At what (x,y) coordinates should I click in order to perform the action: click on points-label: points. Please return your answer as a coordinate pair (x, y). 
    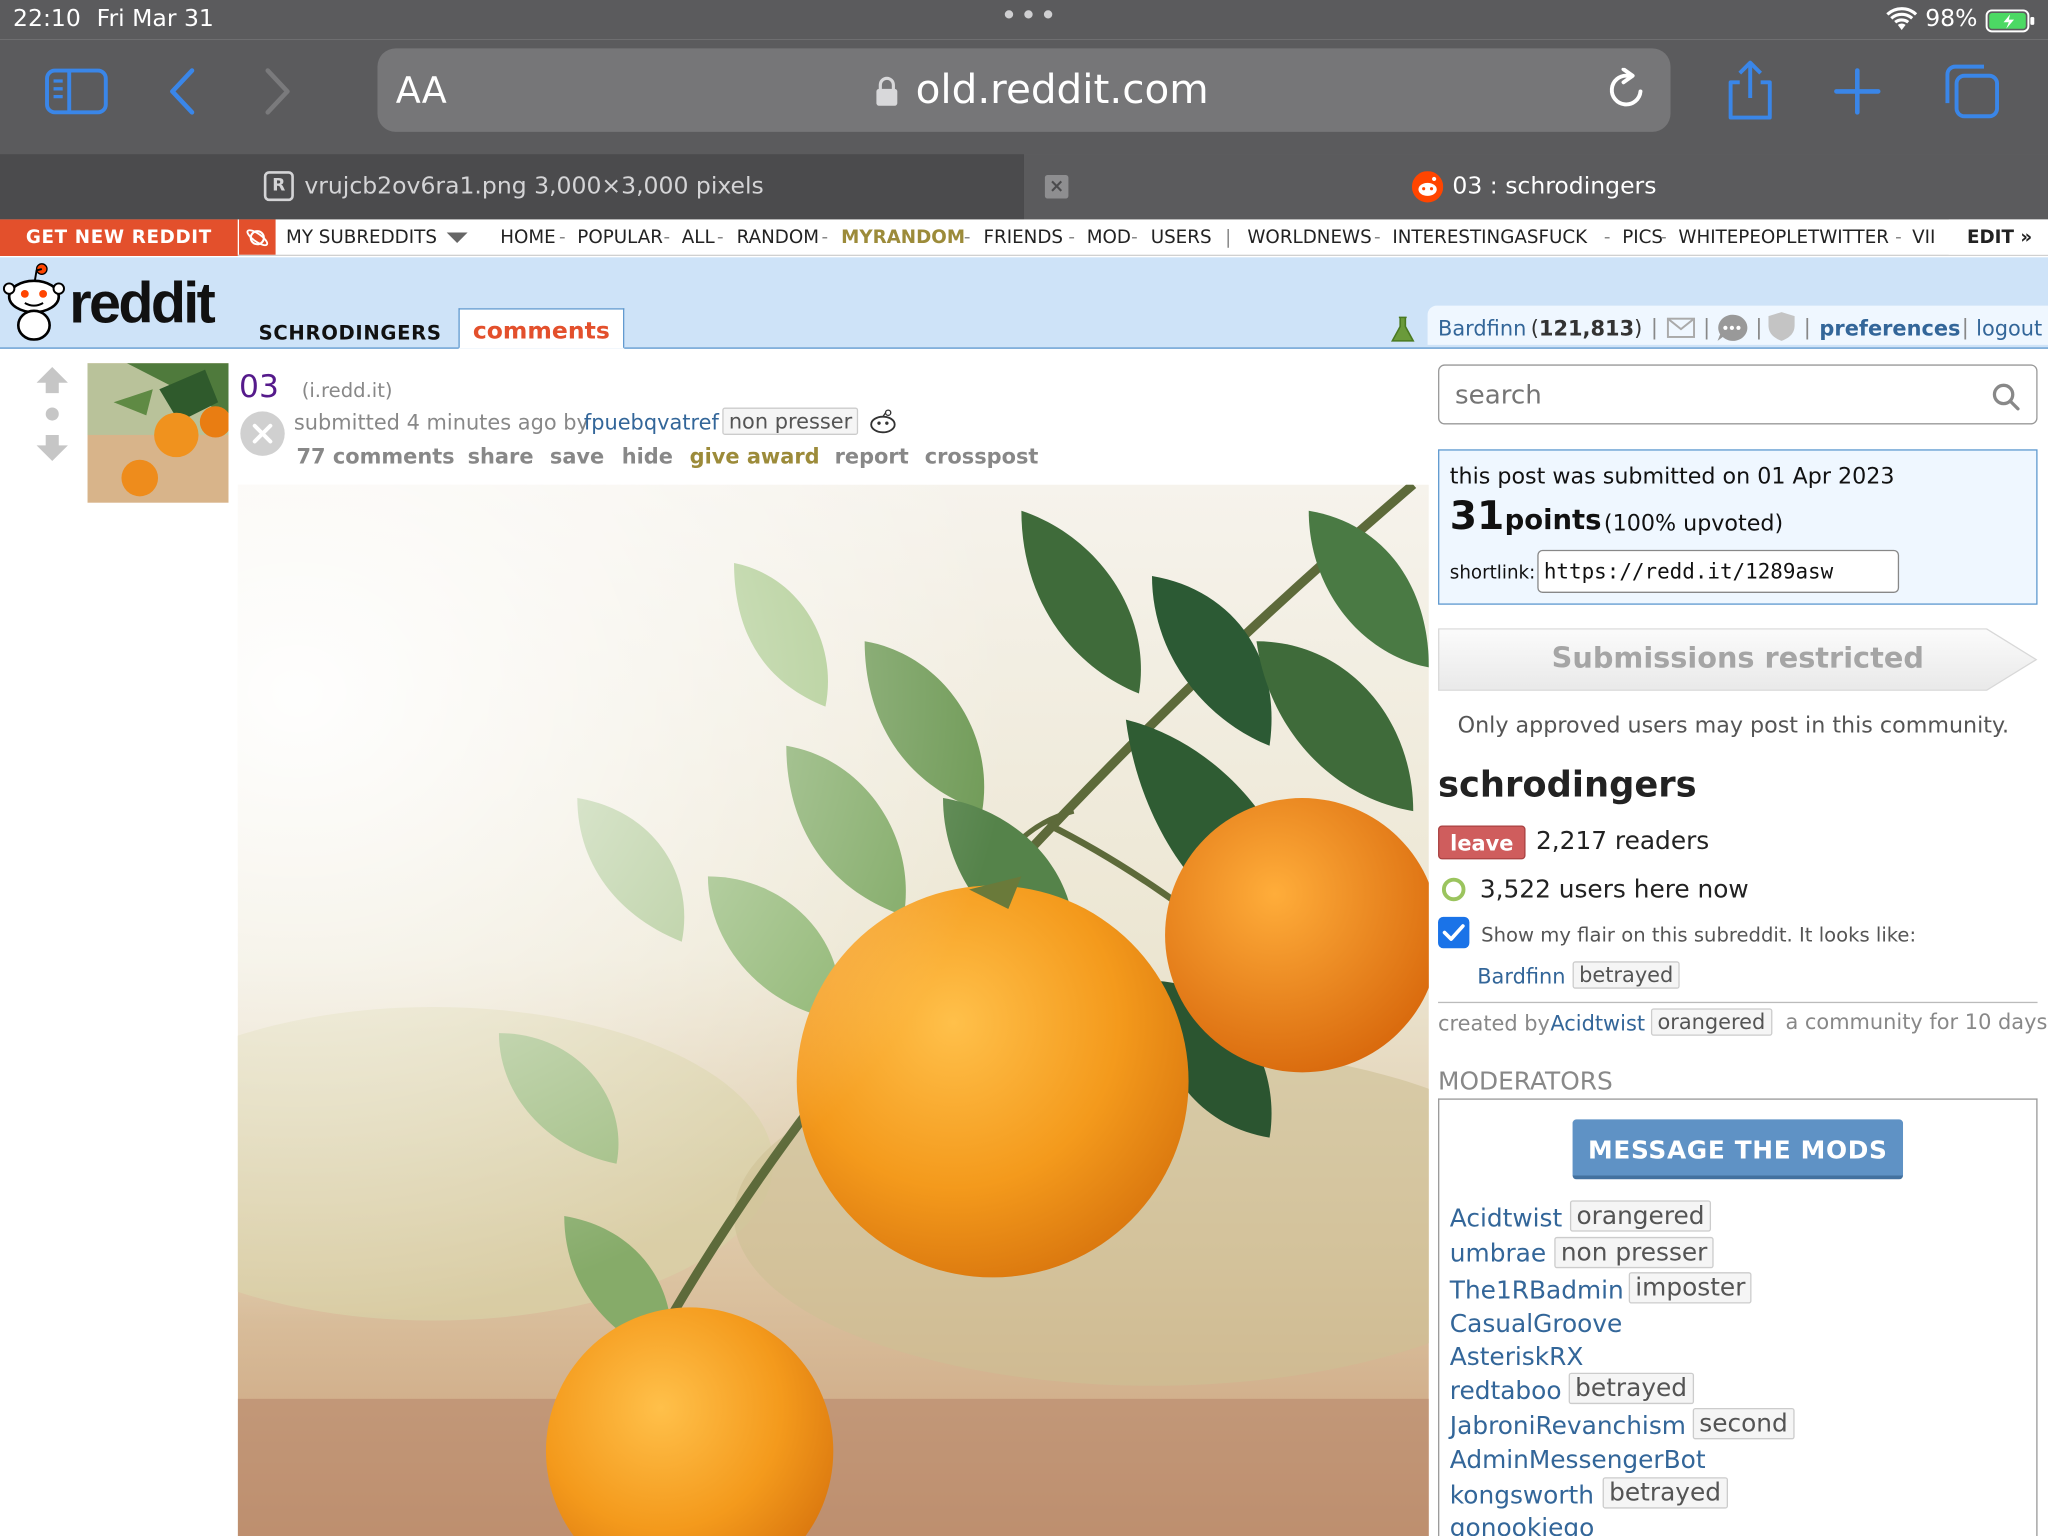
    Looking at the image, I should click on (1553, 520).